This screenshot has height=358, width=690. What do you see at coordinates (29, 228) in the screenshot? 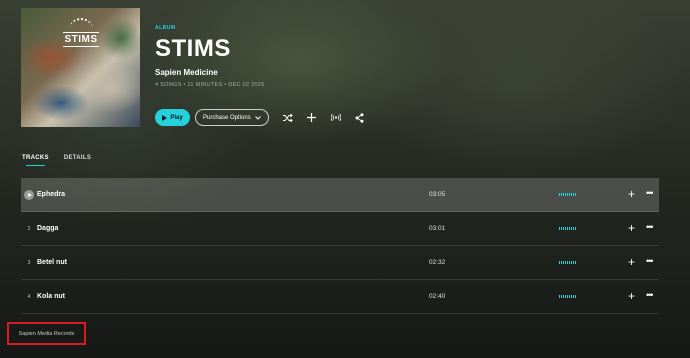
I see `track-number: 2` at bounding box center [29, 228].